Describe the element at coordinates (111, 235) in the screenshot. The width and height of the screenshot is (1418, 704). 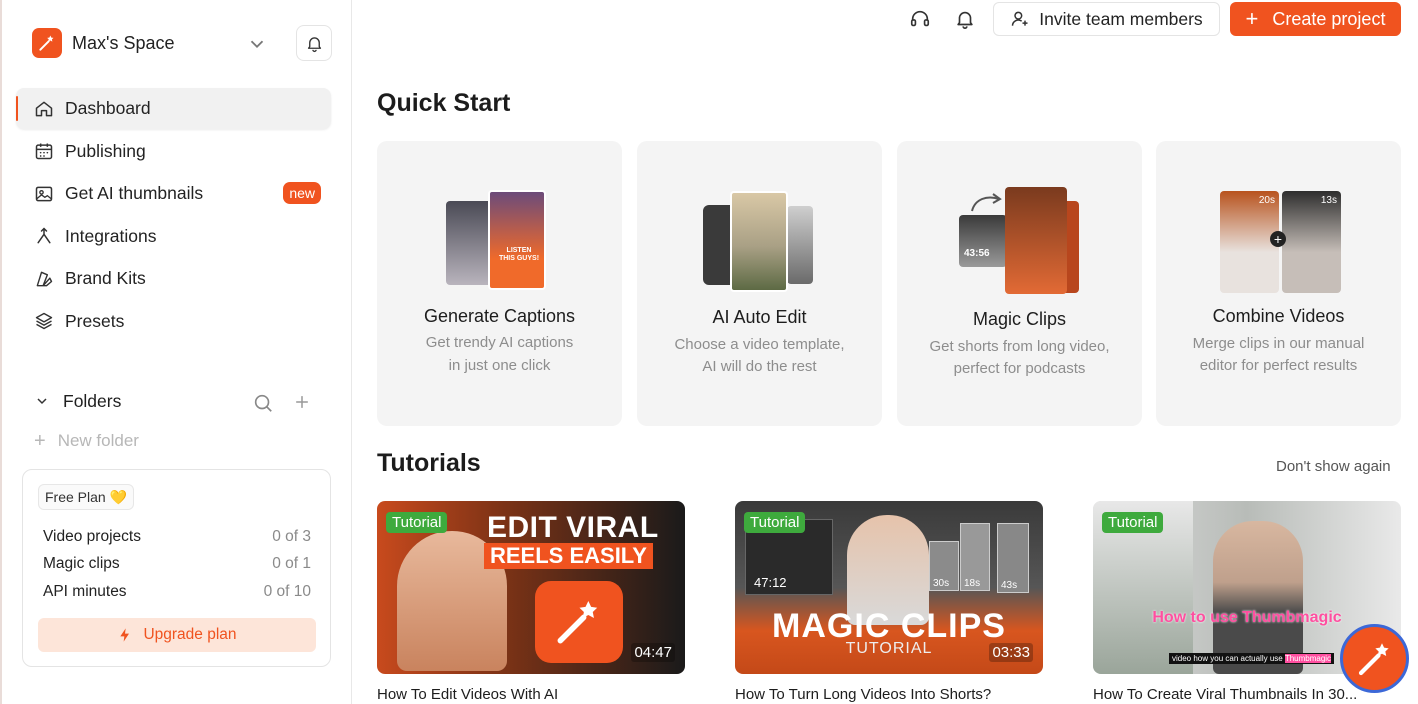
I see `sidebar-item-label: Integrations` at that location.